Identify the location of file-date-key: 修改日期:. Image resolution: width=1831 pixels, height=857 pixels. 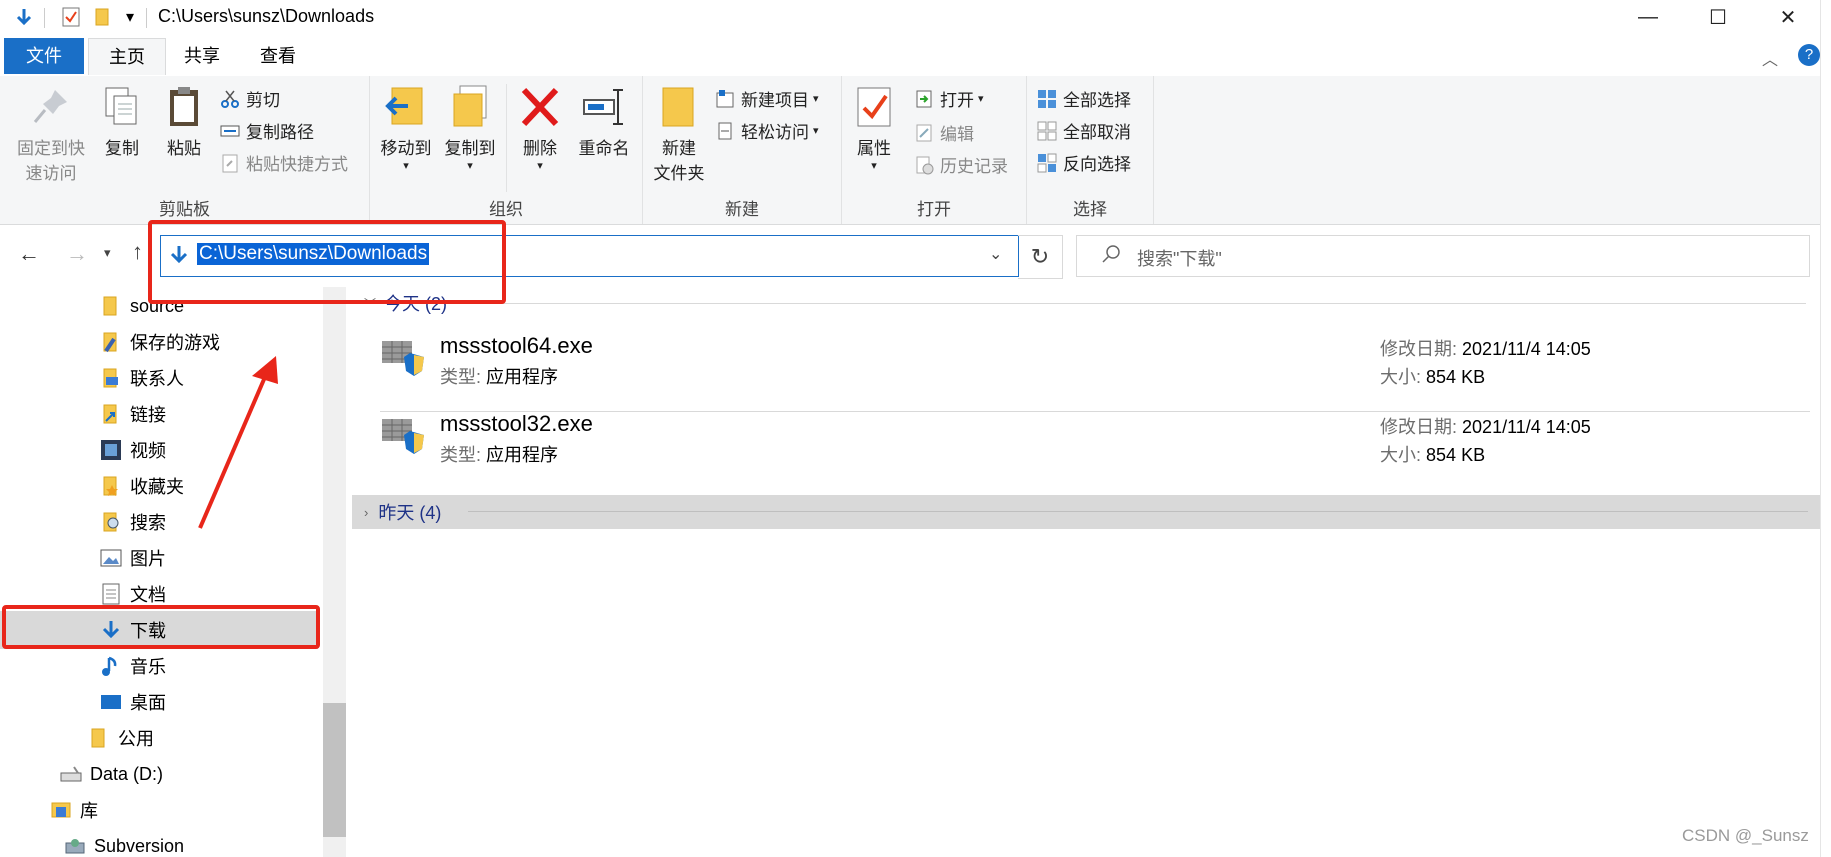
(1419, 427).